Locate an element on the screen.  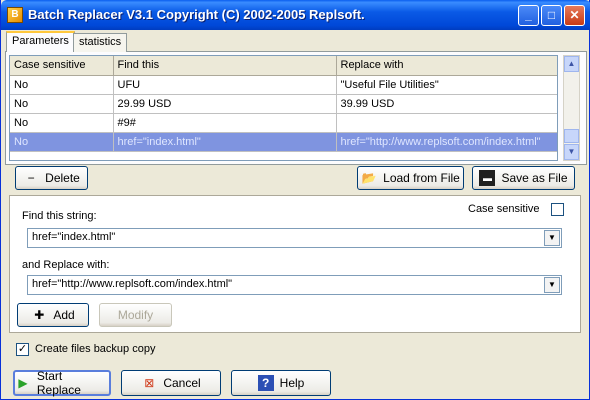
app-icon: B is located at coordinates (15, 15).